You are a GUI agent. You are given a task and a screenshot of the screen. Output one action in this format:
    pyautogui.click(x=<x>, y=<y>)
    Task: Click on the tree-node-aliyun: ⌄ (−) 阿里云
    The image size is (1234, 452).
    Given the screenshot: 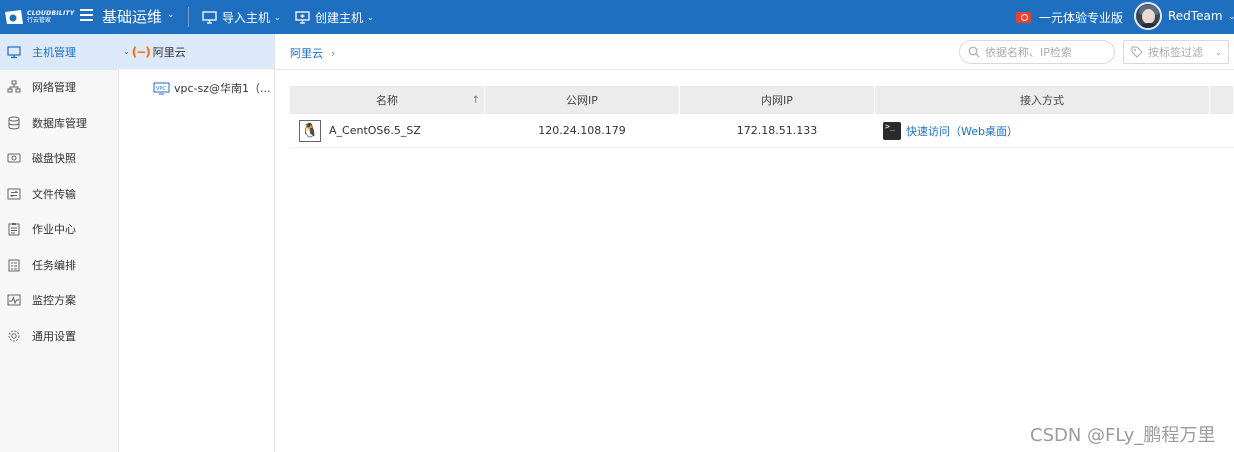 What is the action you would take?
    pyautogui.click(x=196, y=51)
    